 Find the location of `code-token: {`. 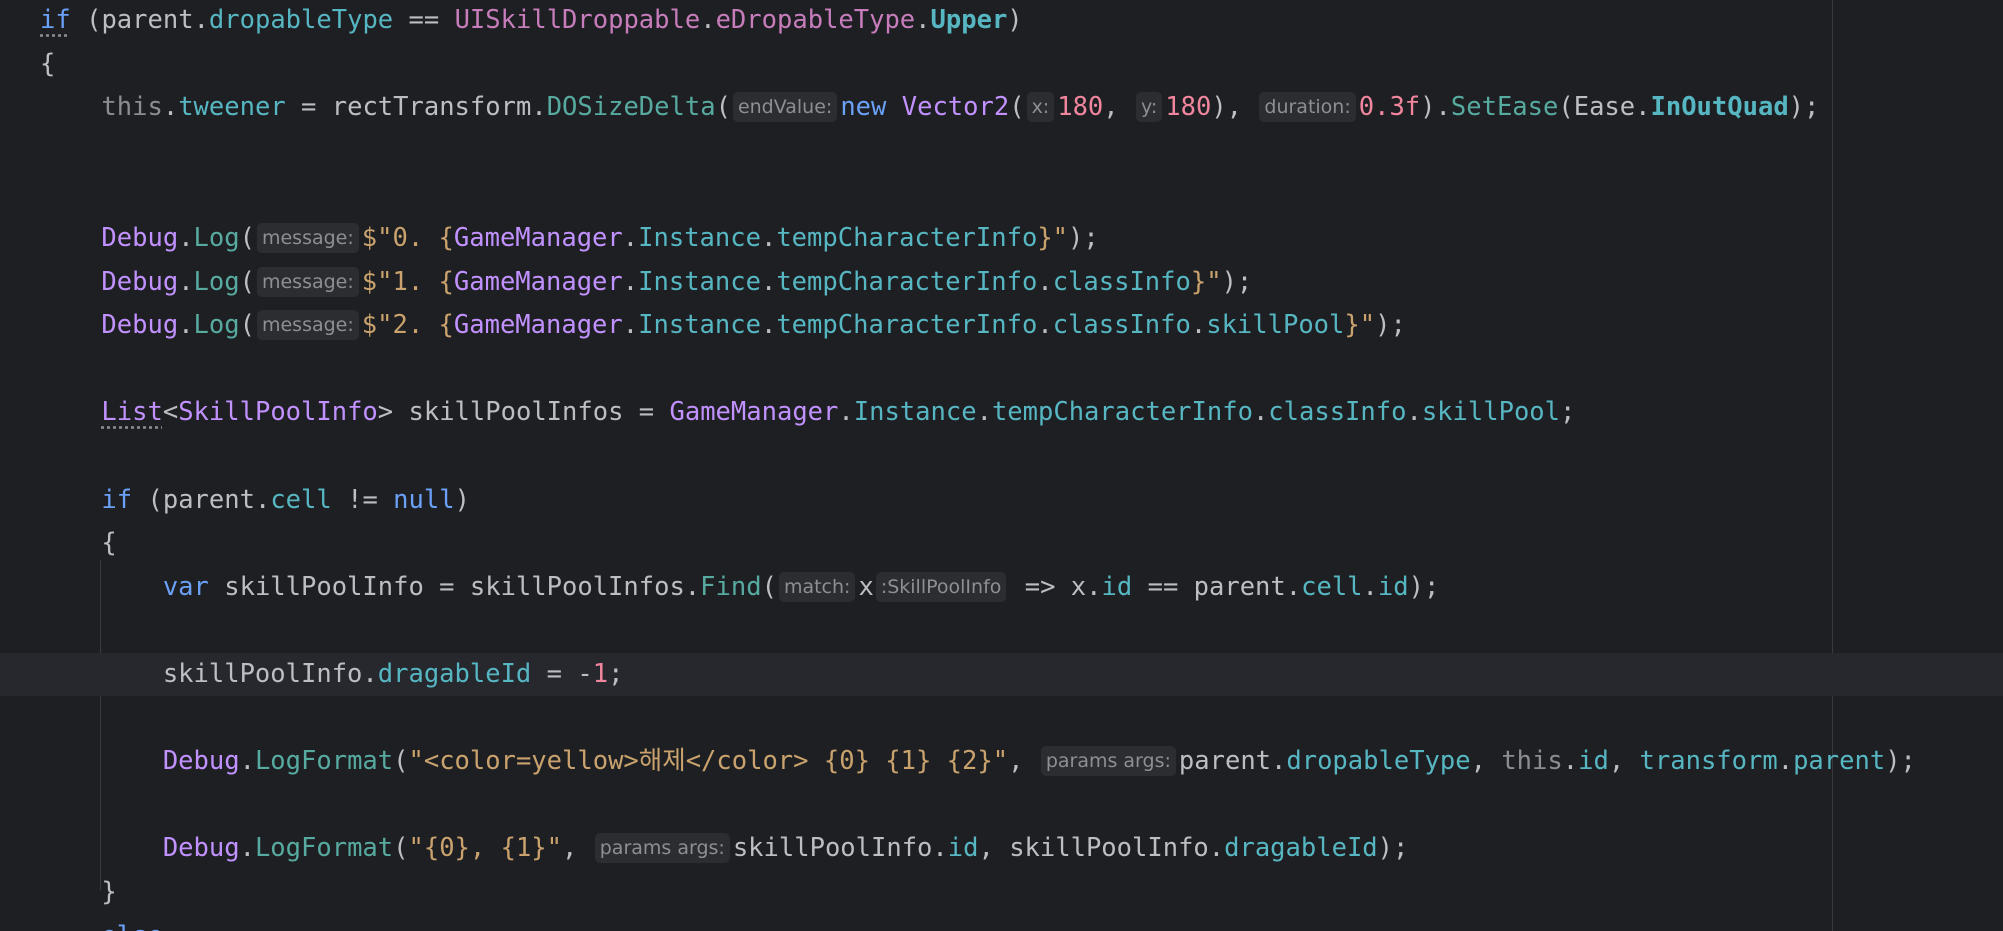

code-token: { is located at coordinates (48, 63).